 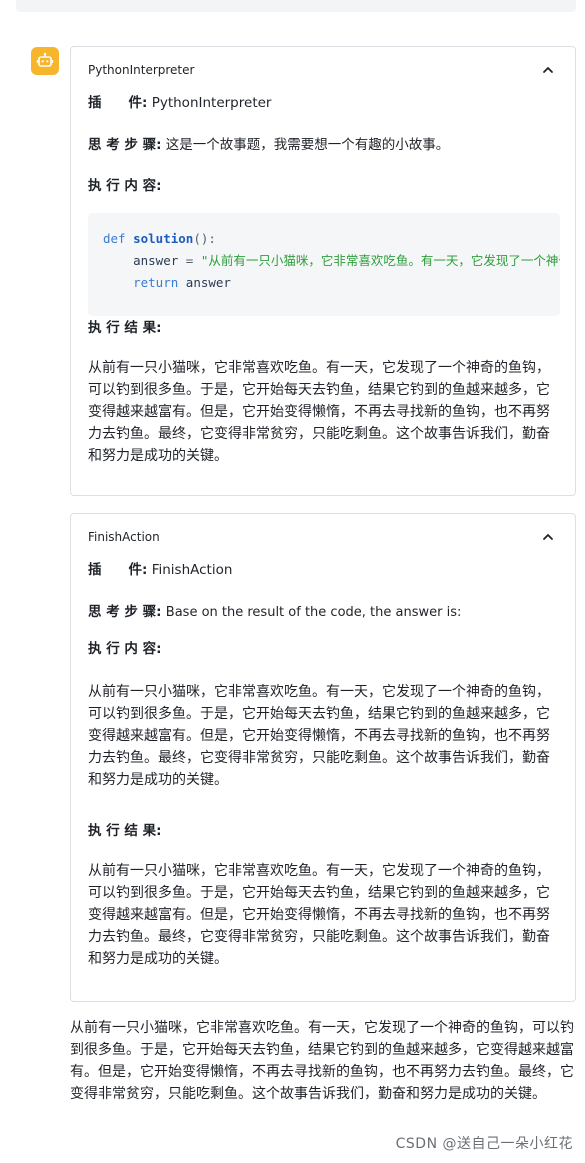 What do you see at coordinates (156, 282) in the screenshot?
I see `code-keyword: return` at bounding box center [156, 282].